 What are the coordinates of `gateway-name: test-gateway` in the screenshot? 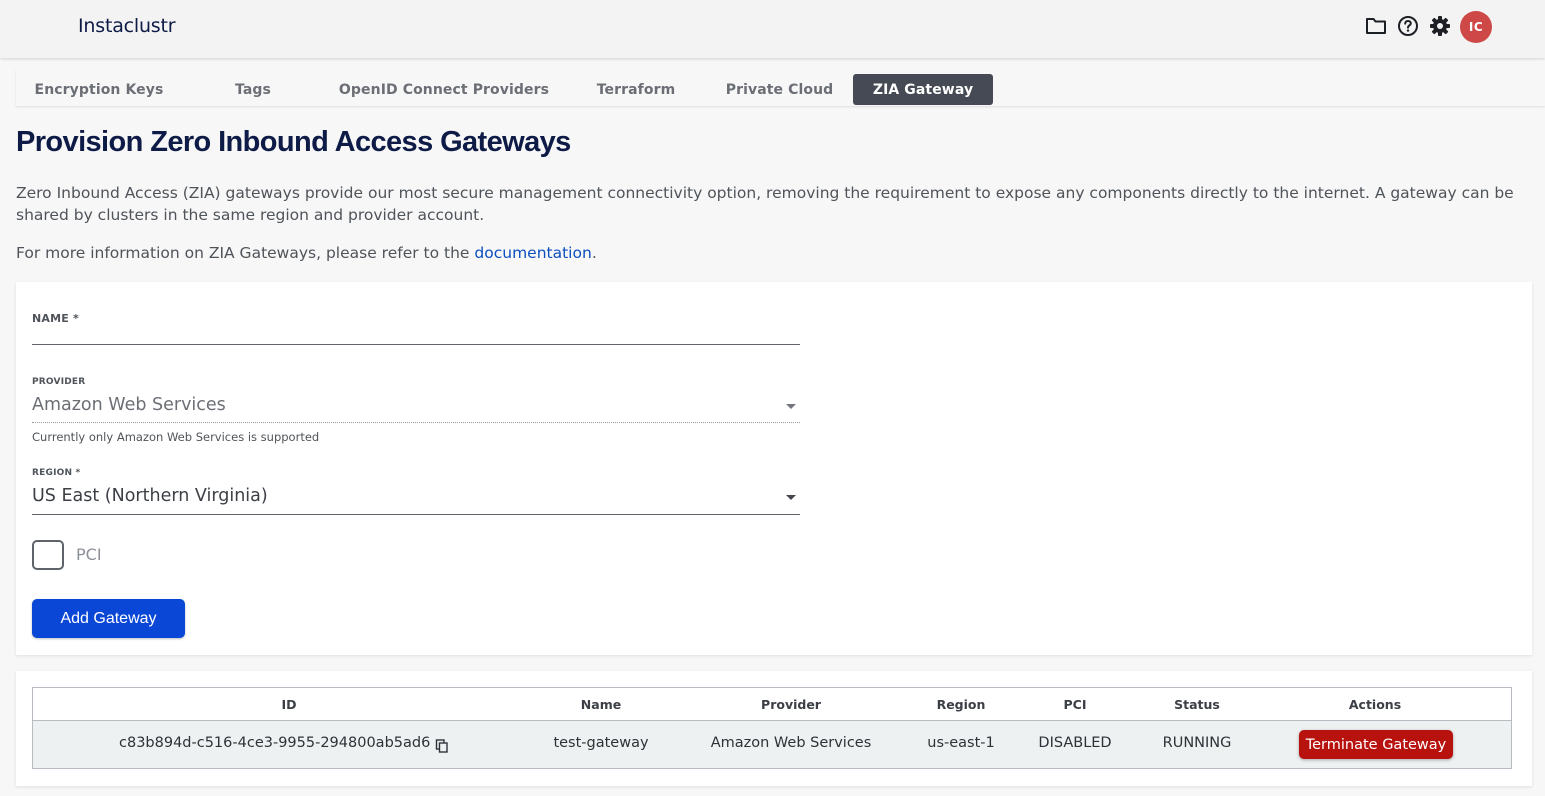 It's located at (601, 743).